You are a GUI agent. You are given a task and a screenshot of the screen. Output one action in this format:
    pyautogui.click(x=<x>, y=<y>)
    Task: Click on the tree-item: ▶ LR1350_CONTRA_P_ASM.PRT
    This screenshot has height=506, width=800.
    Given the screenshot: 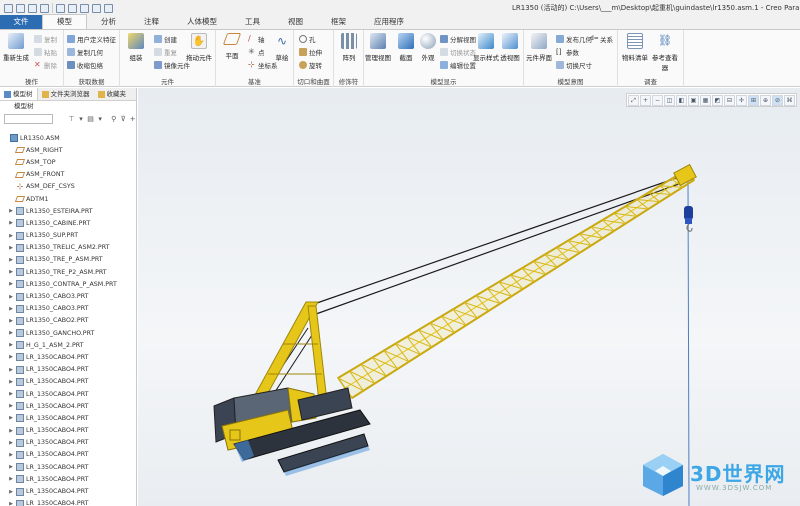 What is the action you would take?
    pyautogui.click(x=68, y=284)
    